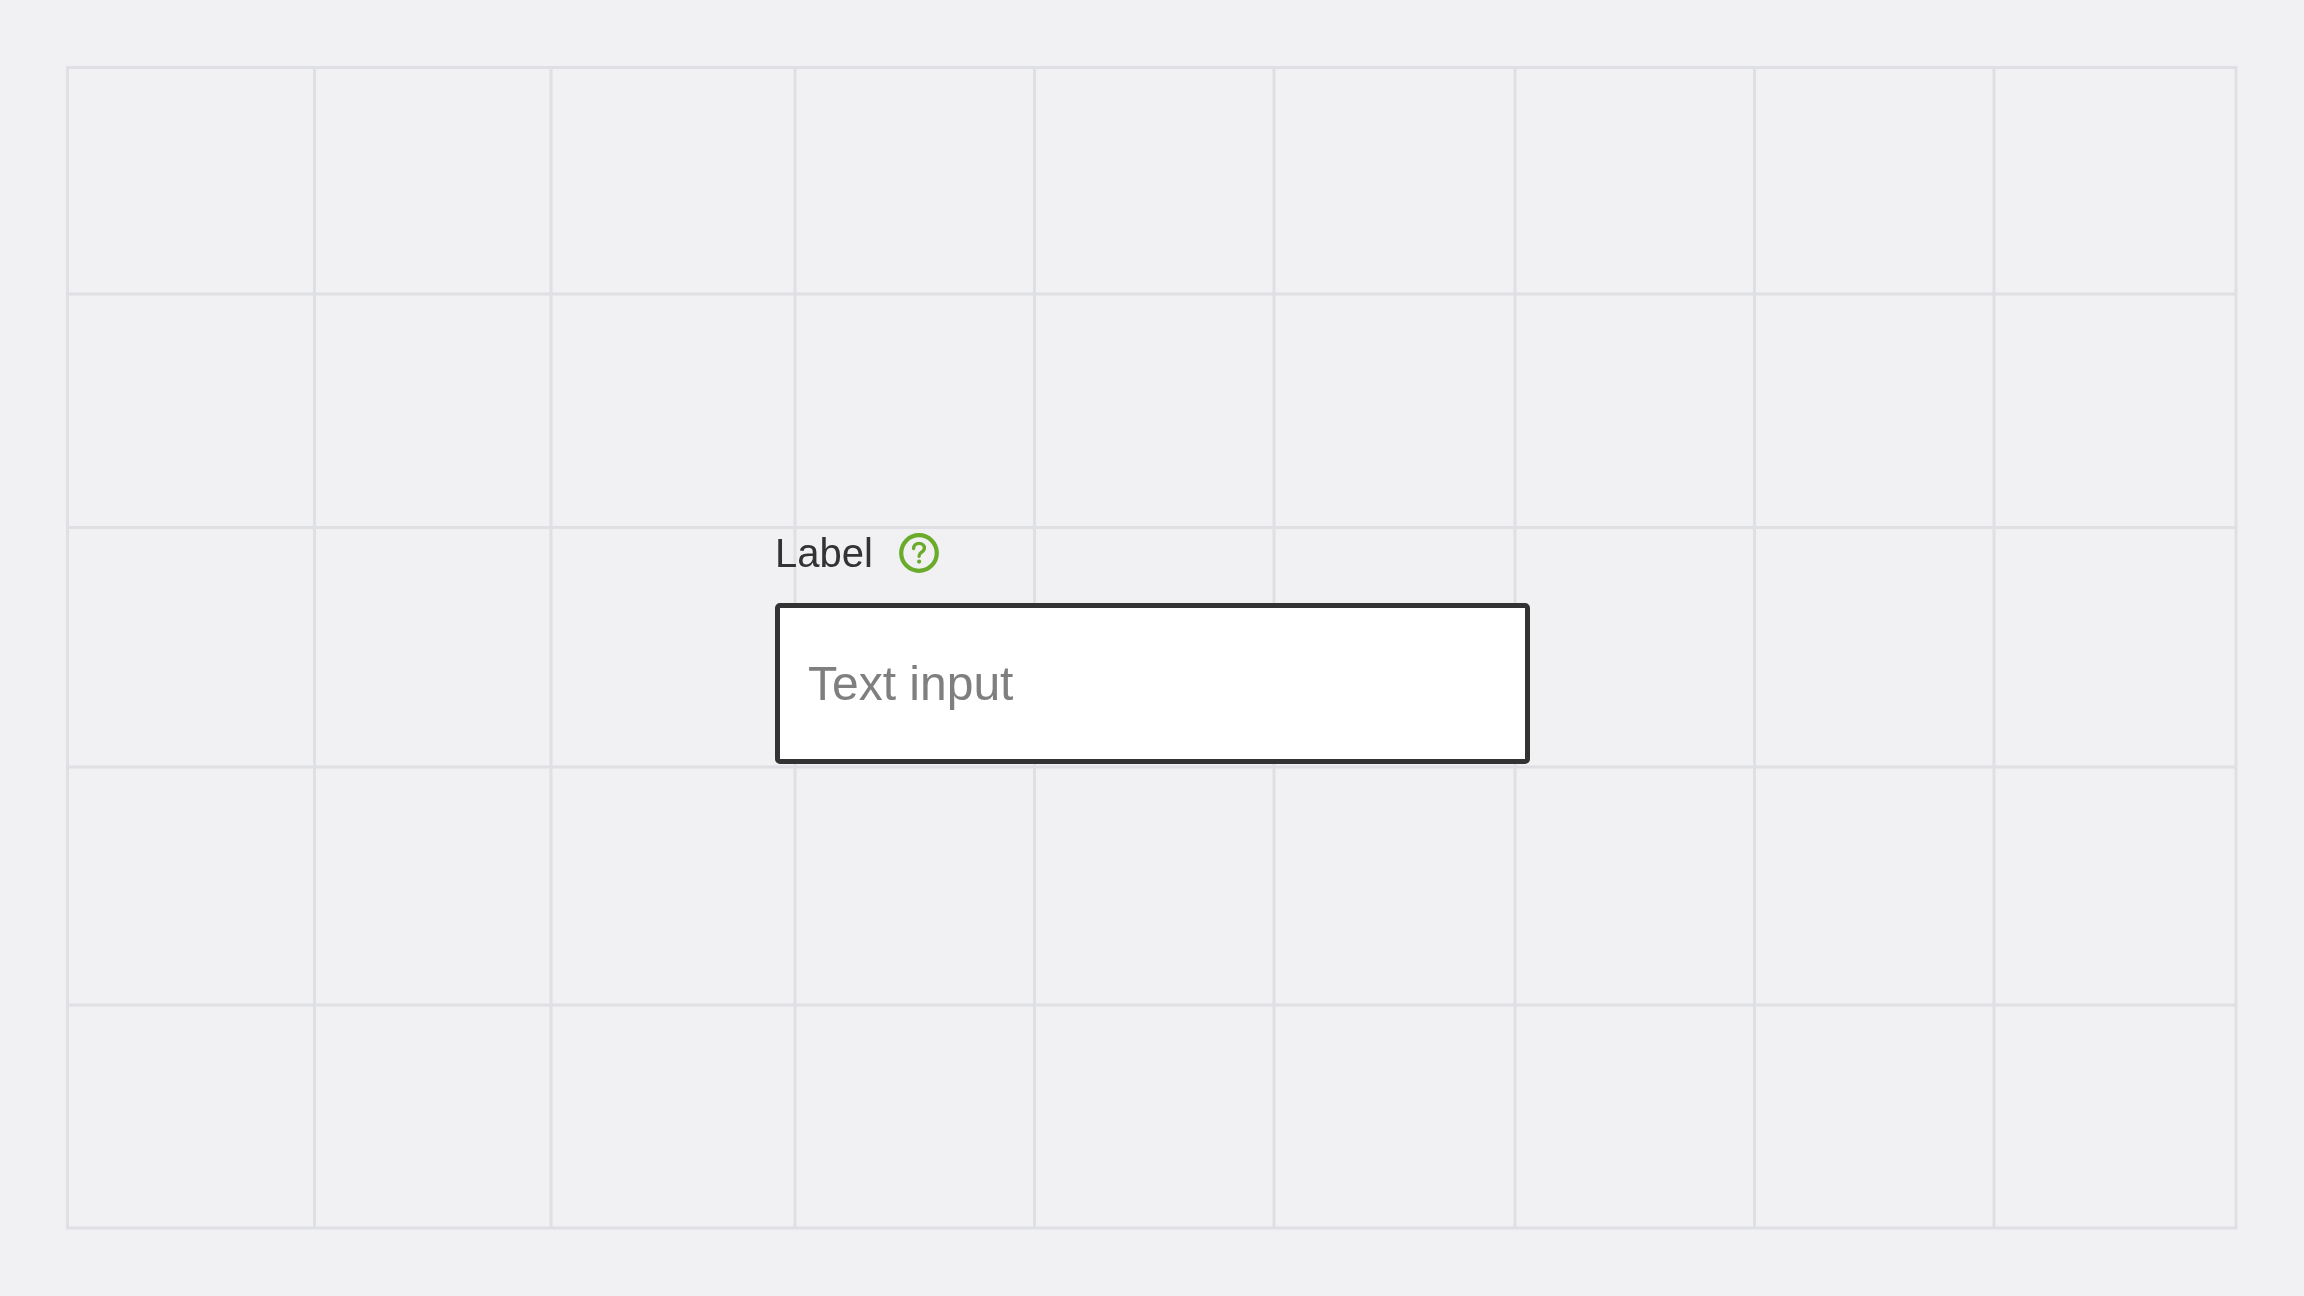  I want to click on help-icon, so click(918, 553).